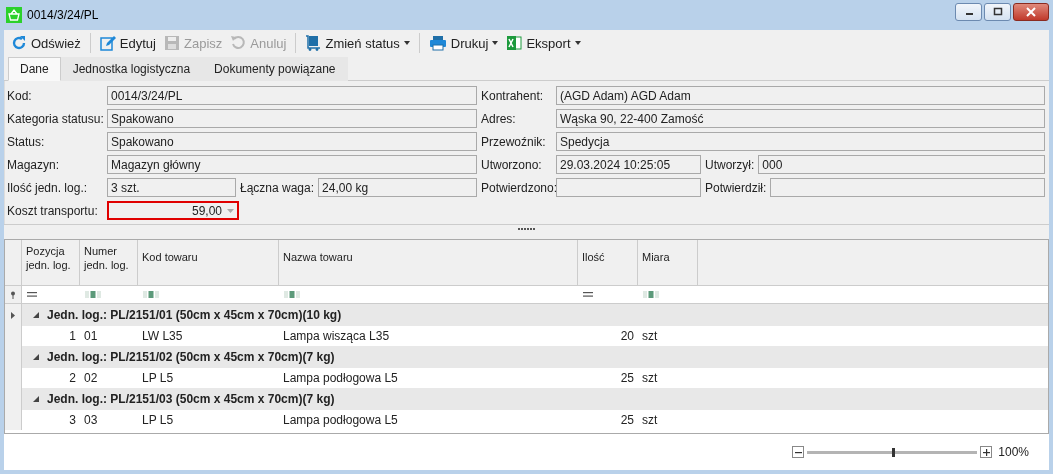 The image size is (1053, 474). What do you see at coordinates (277, 187) in the screenshot?
I see `field-label: Łączna waga:` at bounding box center [277, 187].